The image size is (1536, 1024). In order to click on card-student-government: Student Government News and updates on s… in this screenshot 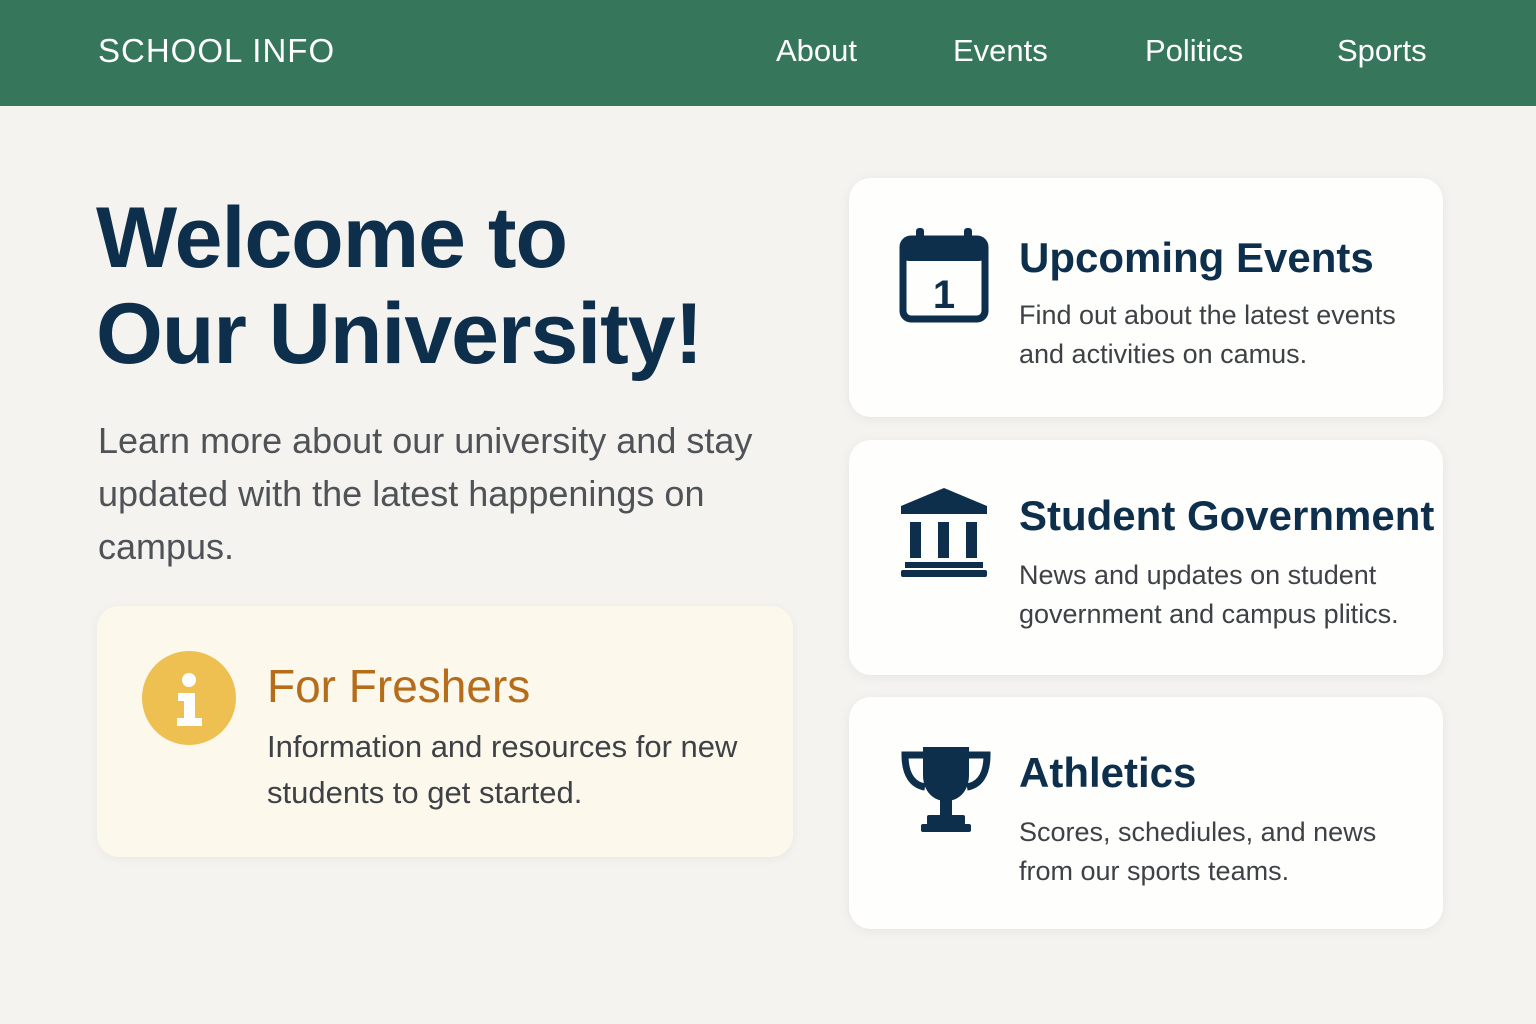, I will do `click(1146, 557)`.